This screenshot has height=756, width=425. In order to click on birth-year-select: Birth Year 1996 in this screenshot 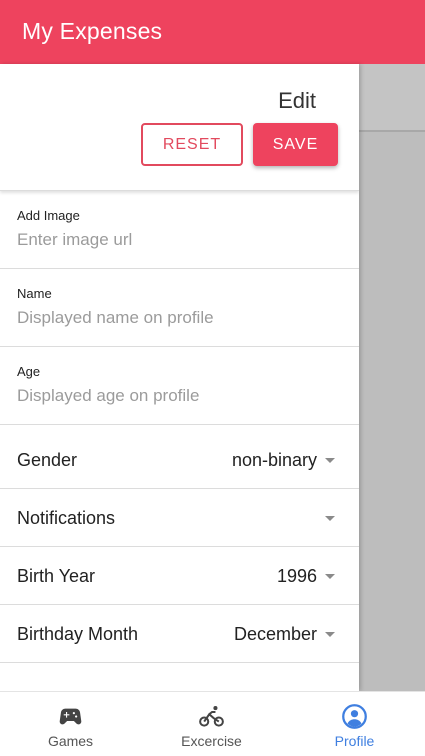, I will do `click(179, 576)`.